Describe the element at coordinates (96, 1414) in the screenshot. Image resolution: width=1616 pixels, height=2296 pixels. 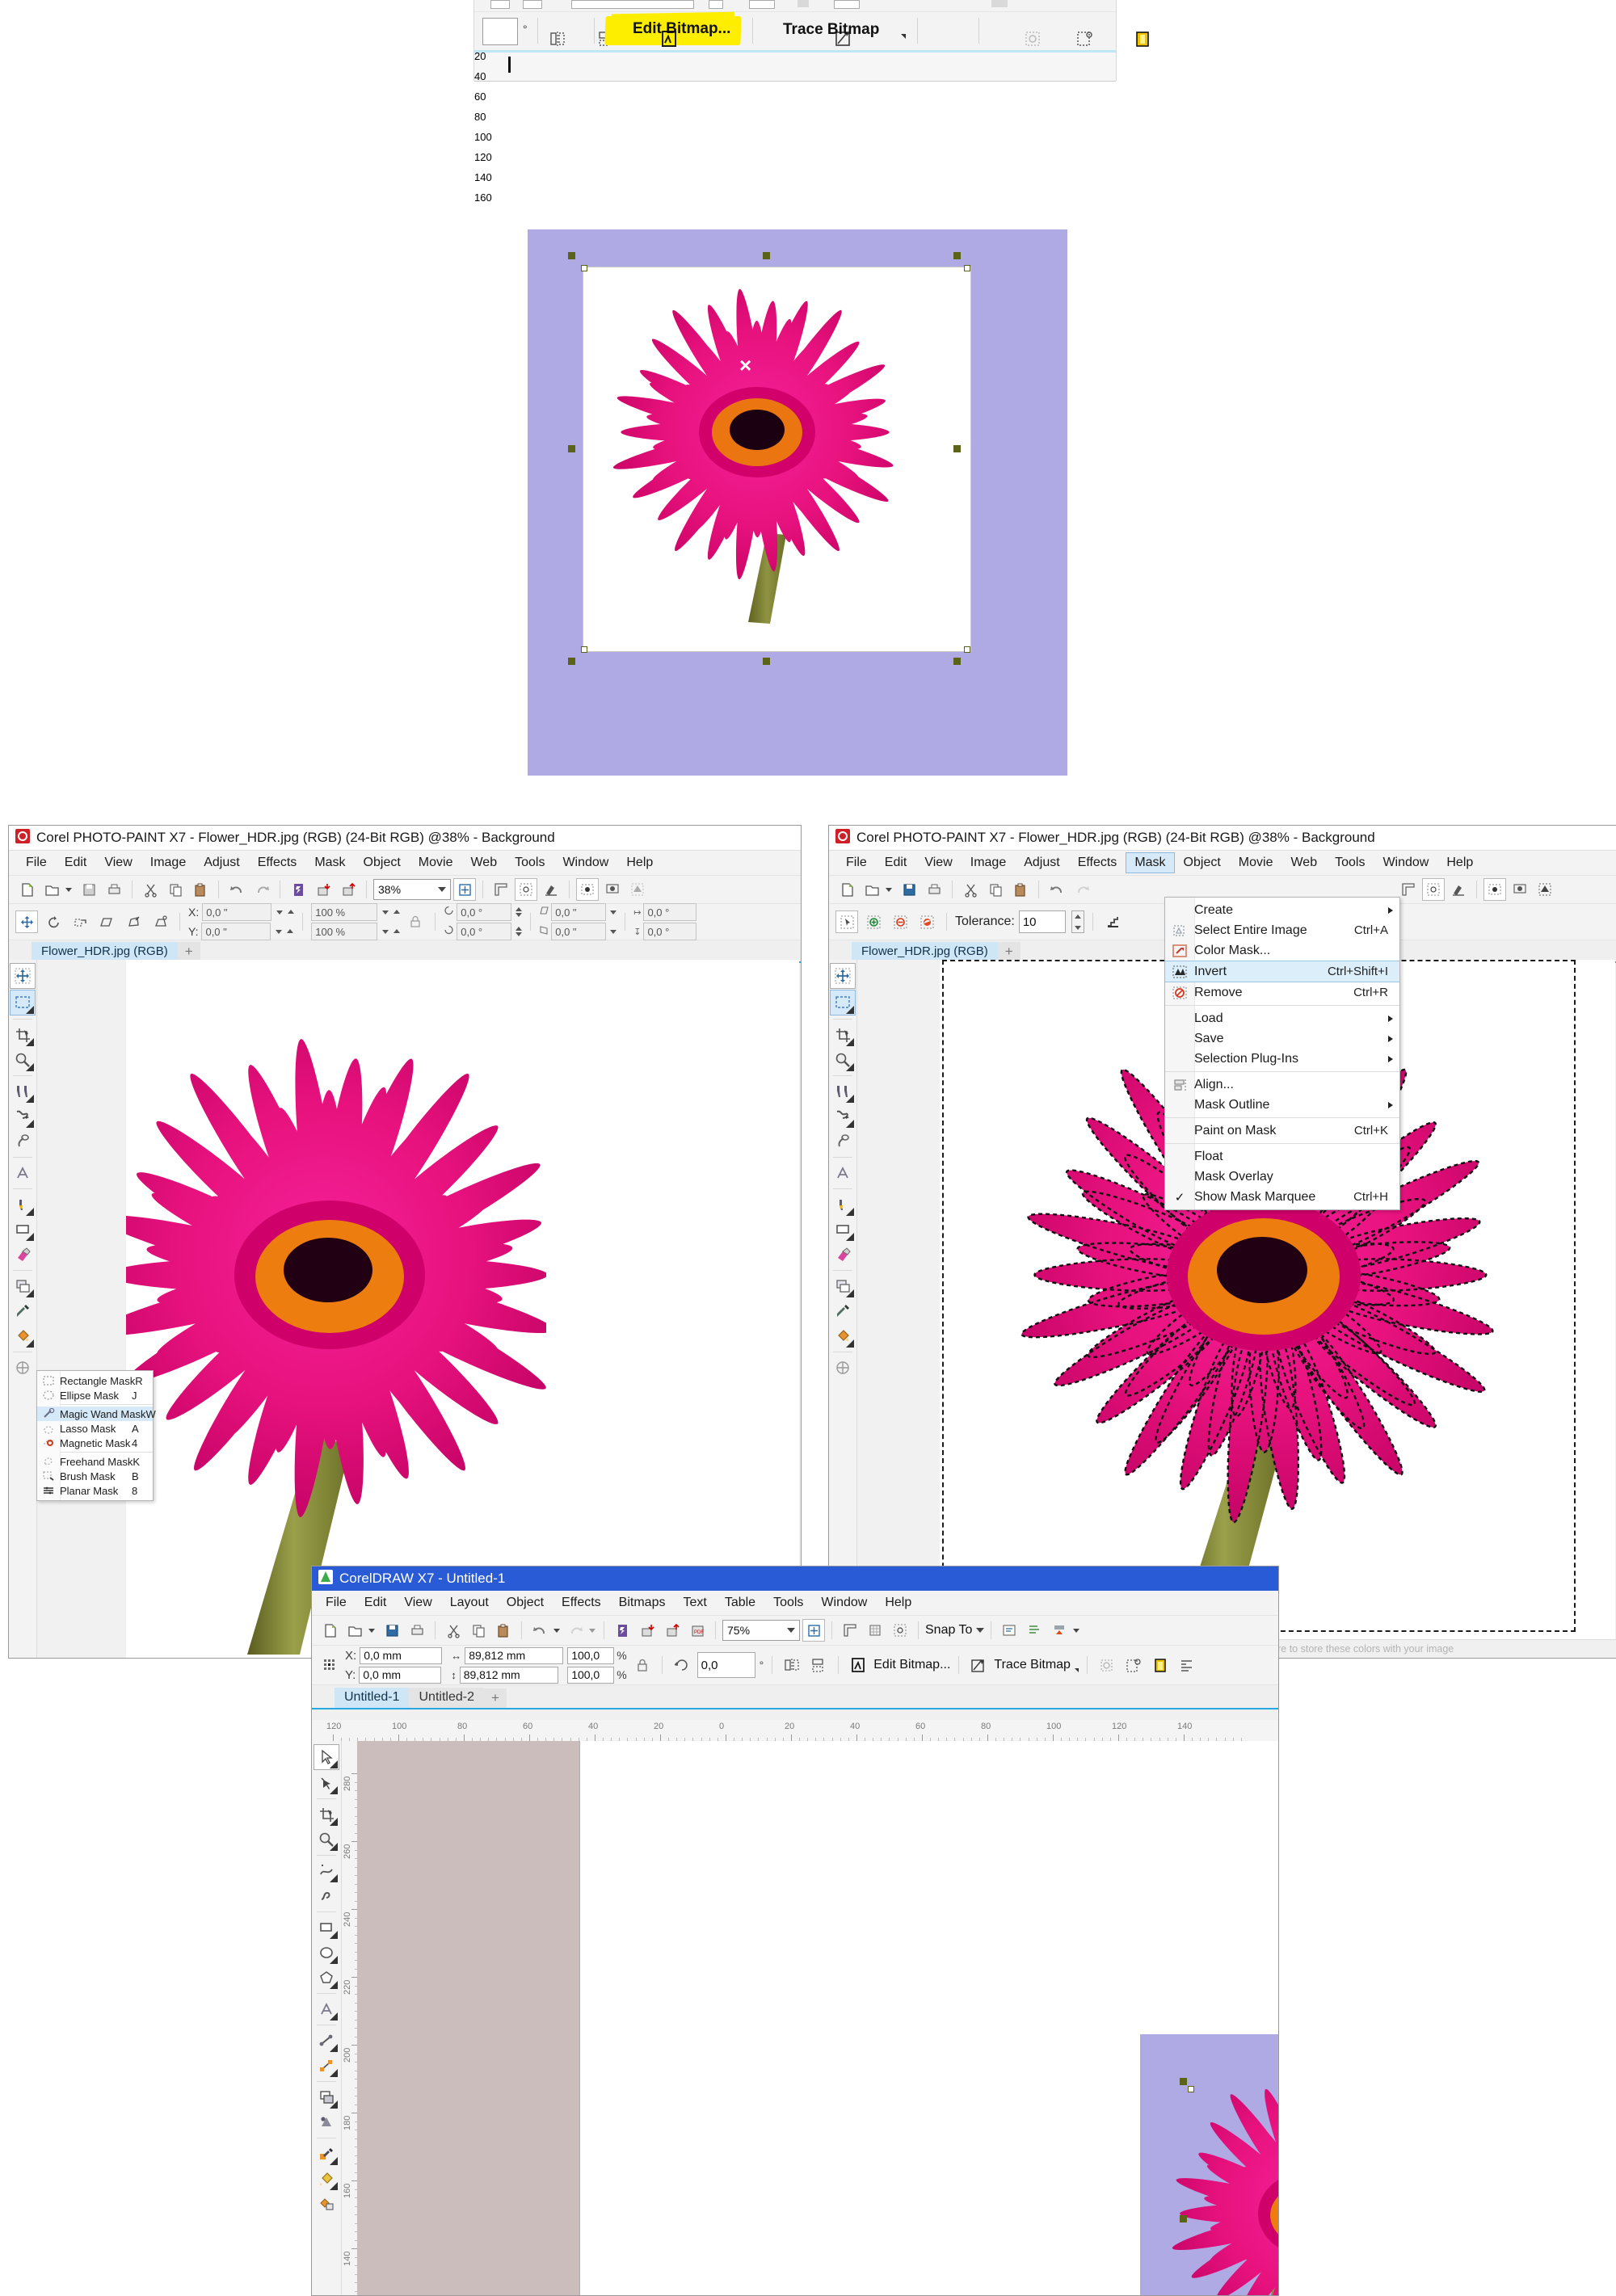
I see `mask-tool-magic-wand-mask: Magic Wand Mask W` at that location.